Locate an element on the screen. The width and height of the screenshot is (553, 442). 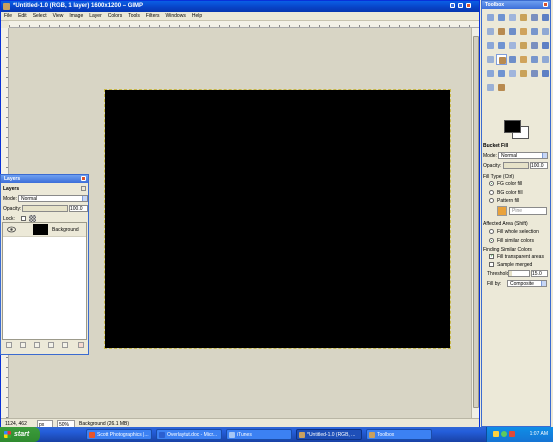
blend-icon is located at coordinates (512, 59).